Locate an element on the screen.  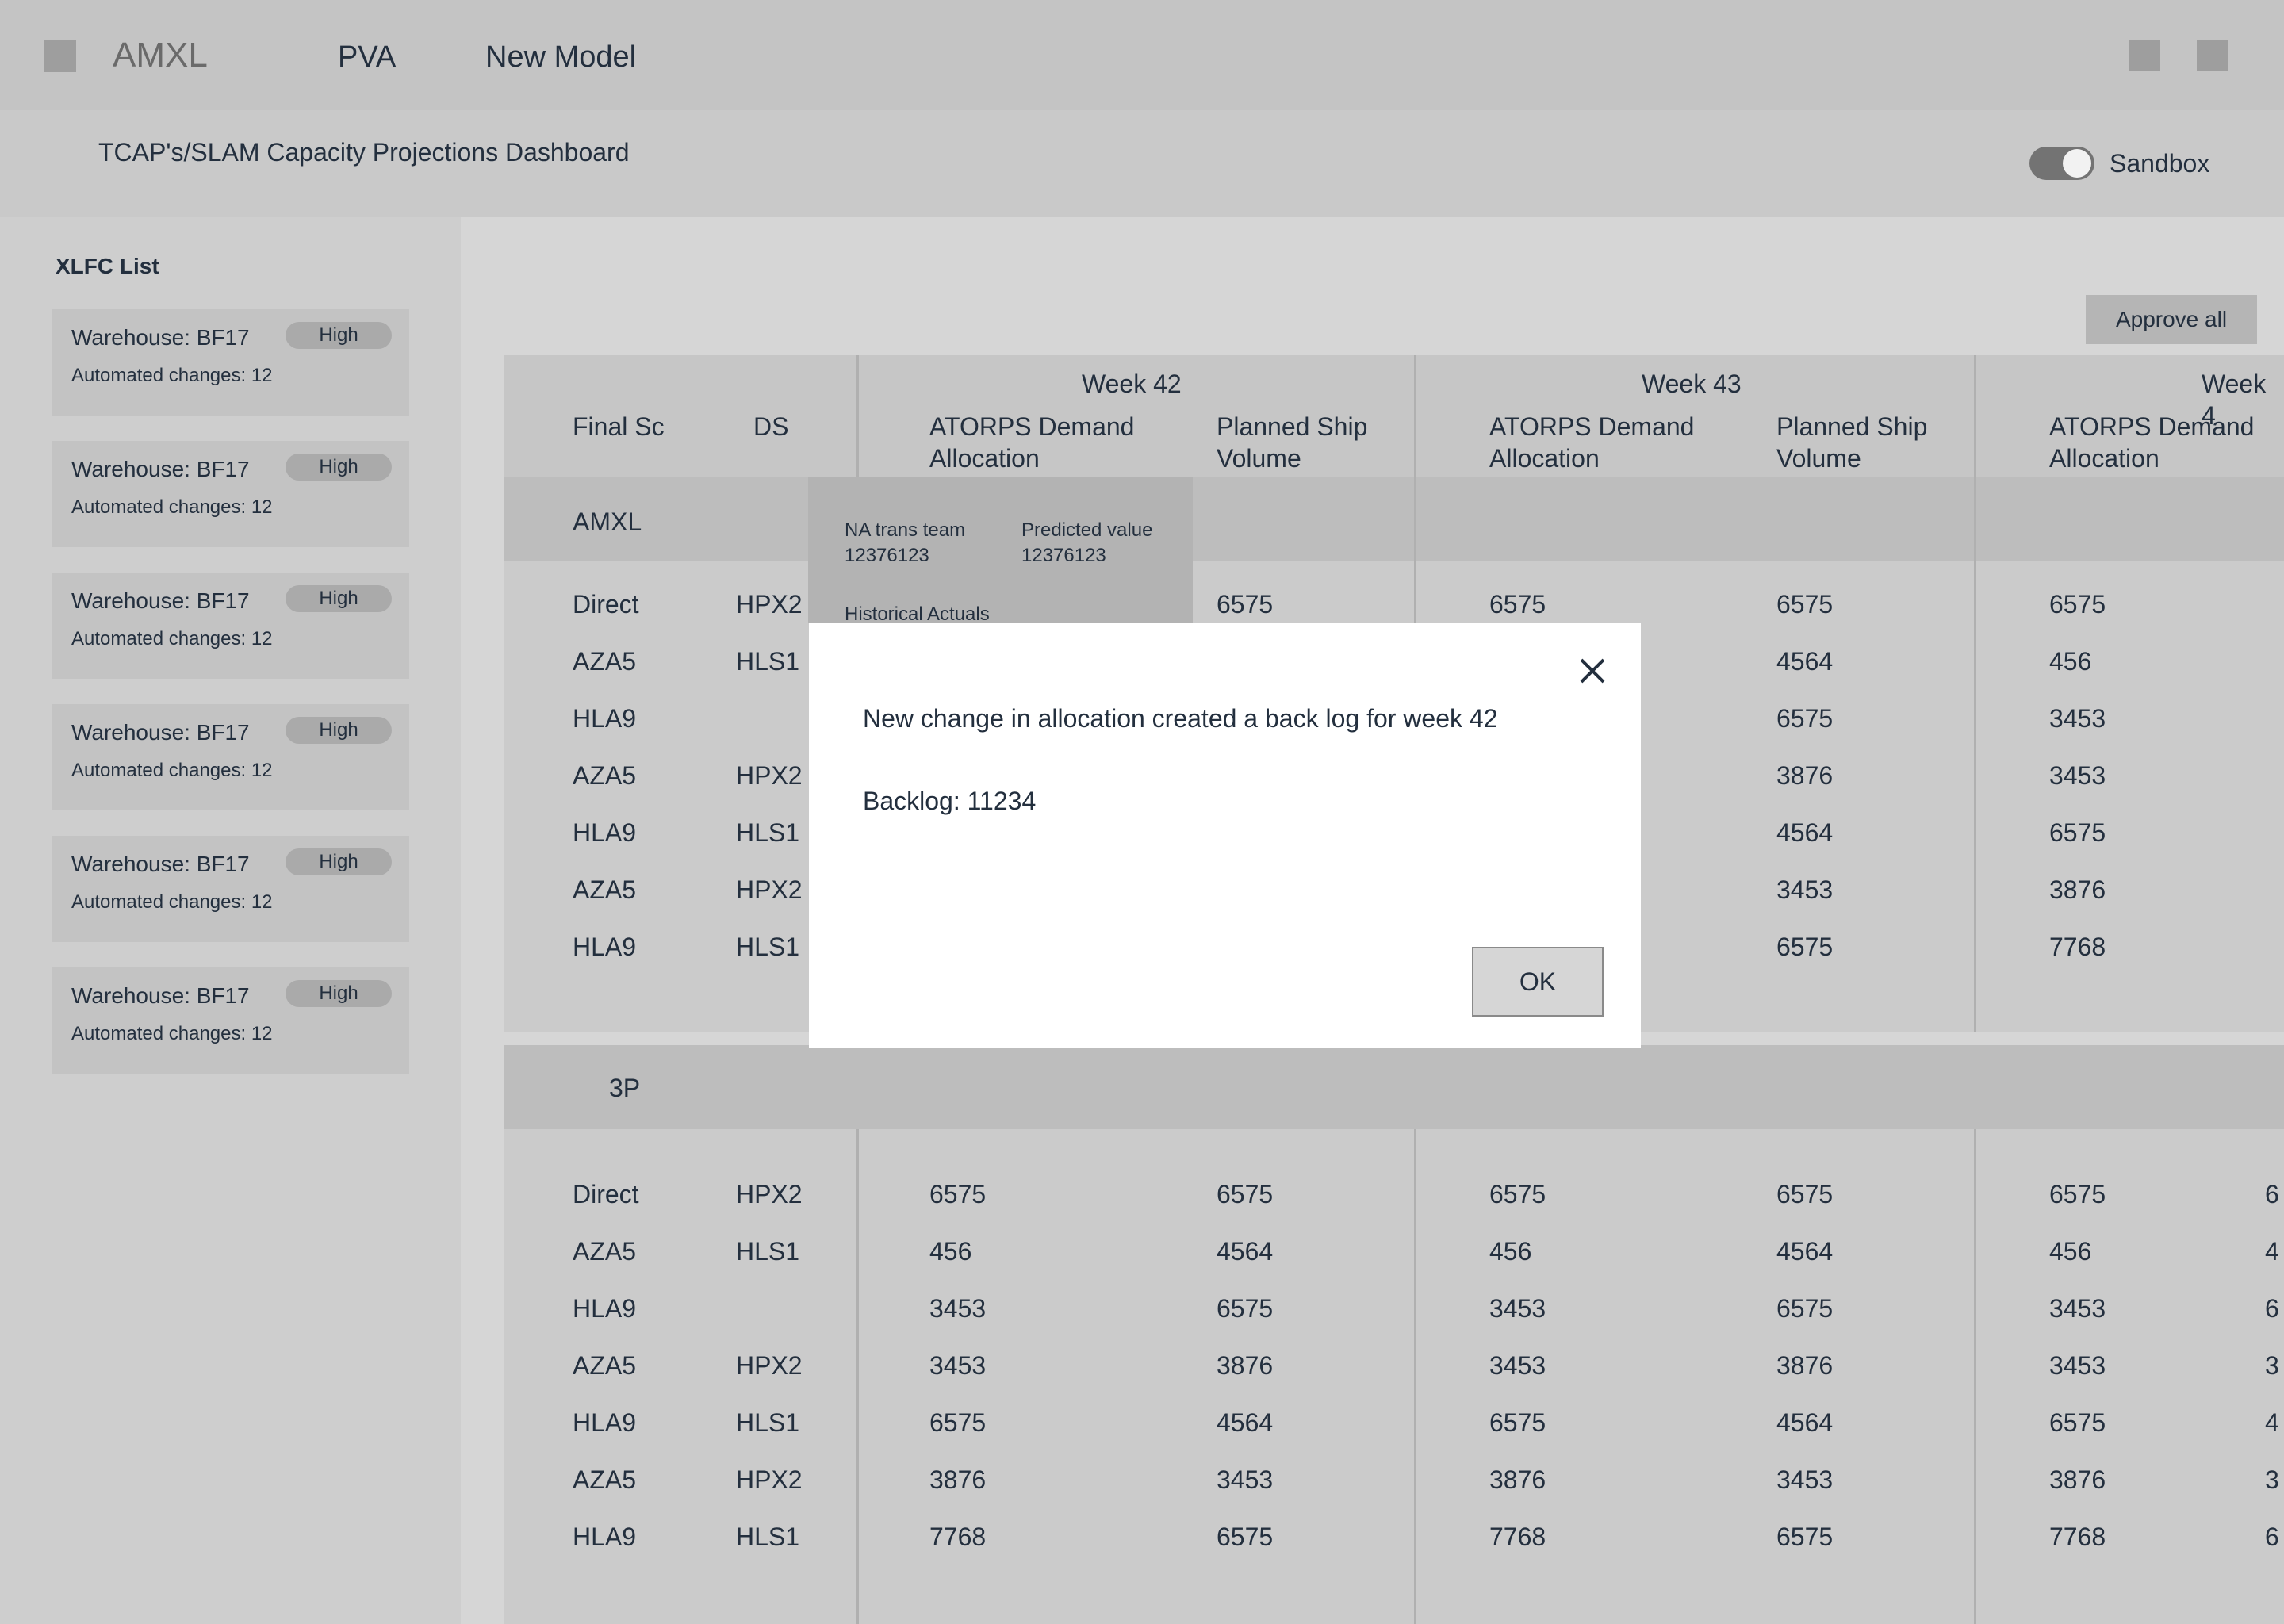
week-header: Week 42 is located at coordinates (1132, 384).